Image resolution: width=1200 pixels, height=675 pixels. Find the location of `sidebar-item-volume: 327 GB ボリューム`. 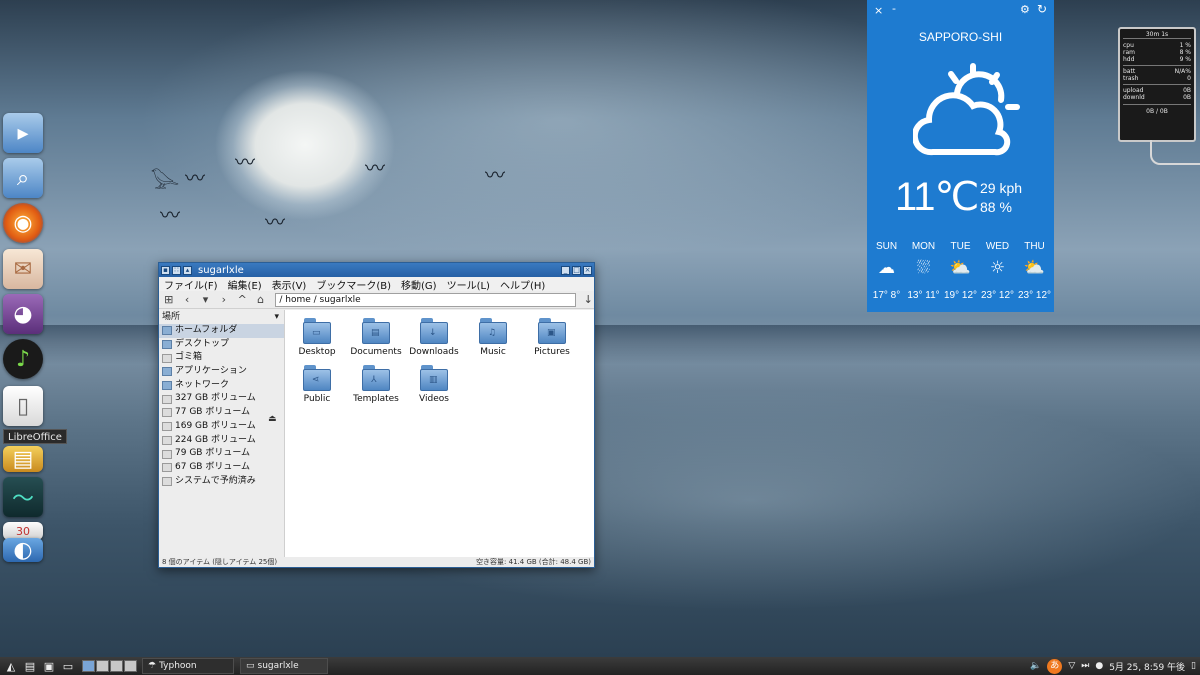

sidebar-item-volume: 327 GB ボリューム is located at coordinates (221, 399).